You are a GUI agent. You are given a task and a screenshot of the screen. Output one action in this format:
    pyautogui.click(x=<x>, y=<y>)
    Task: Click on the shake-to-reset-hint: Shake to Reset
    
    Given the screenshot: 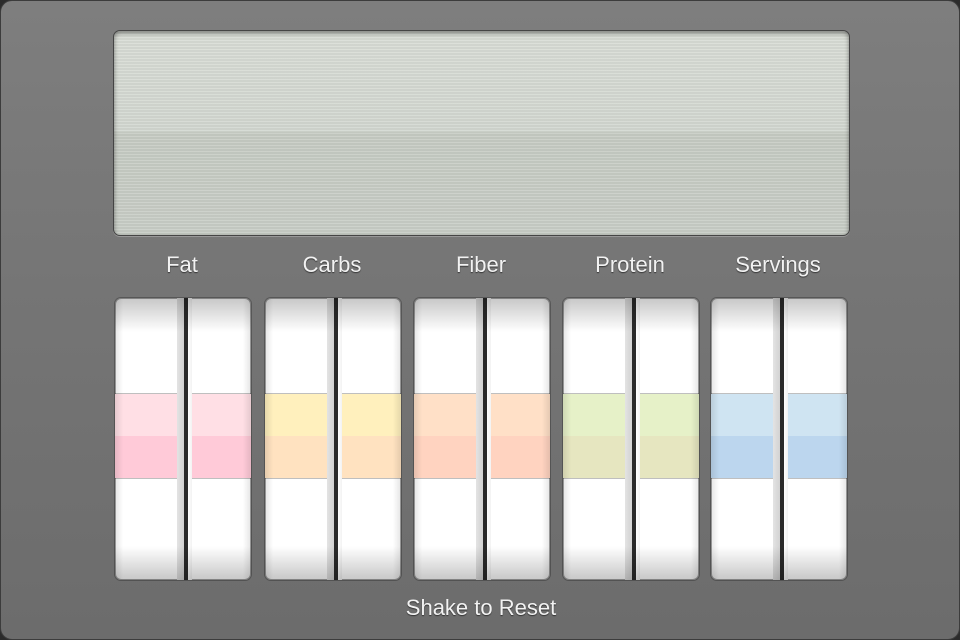 What is the action you would take?
    pyautogui.click(x=481, y=607)
    